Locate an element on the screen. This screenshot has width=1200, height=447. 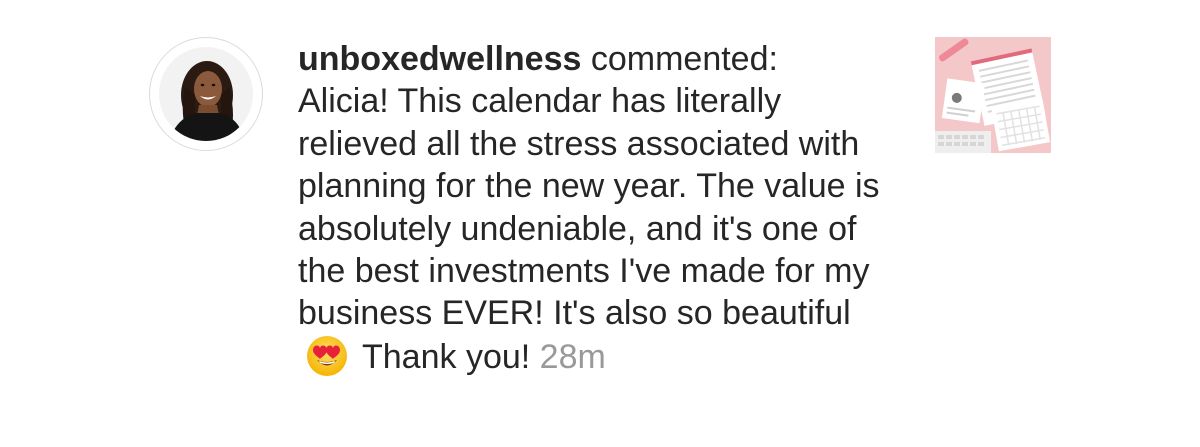
action-text: commented: is located at coordinates (684, 59).